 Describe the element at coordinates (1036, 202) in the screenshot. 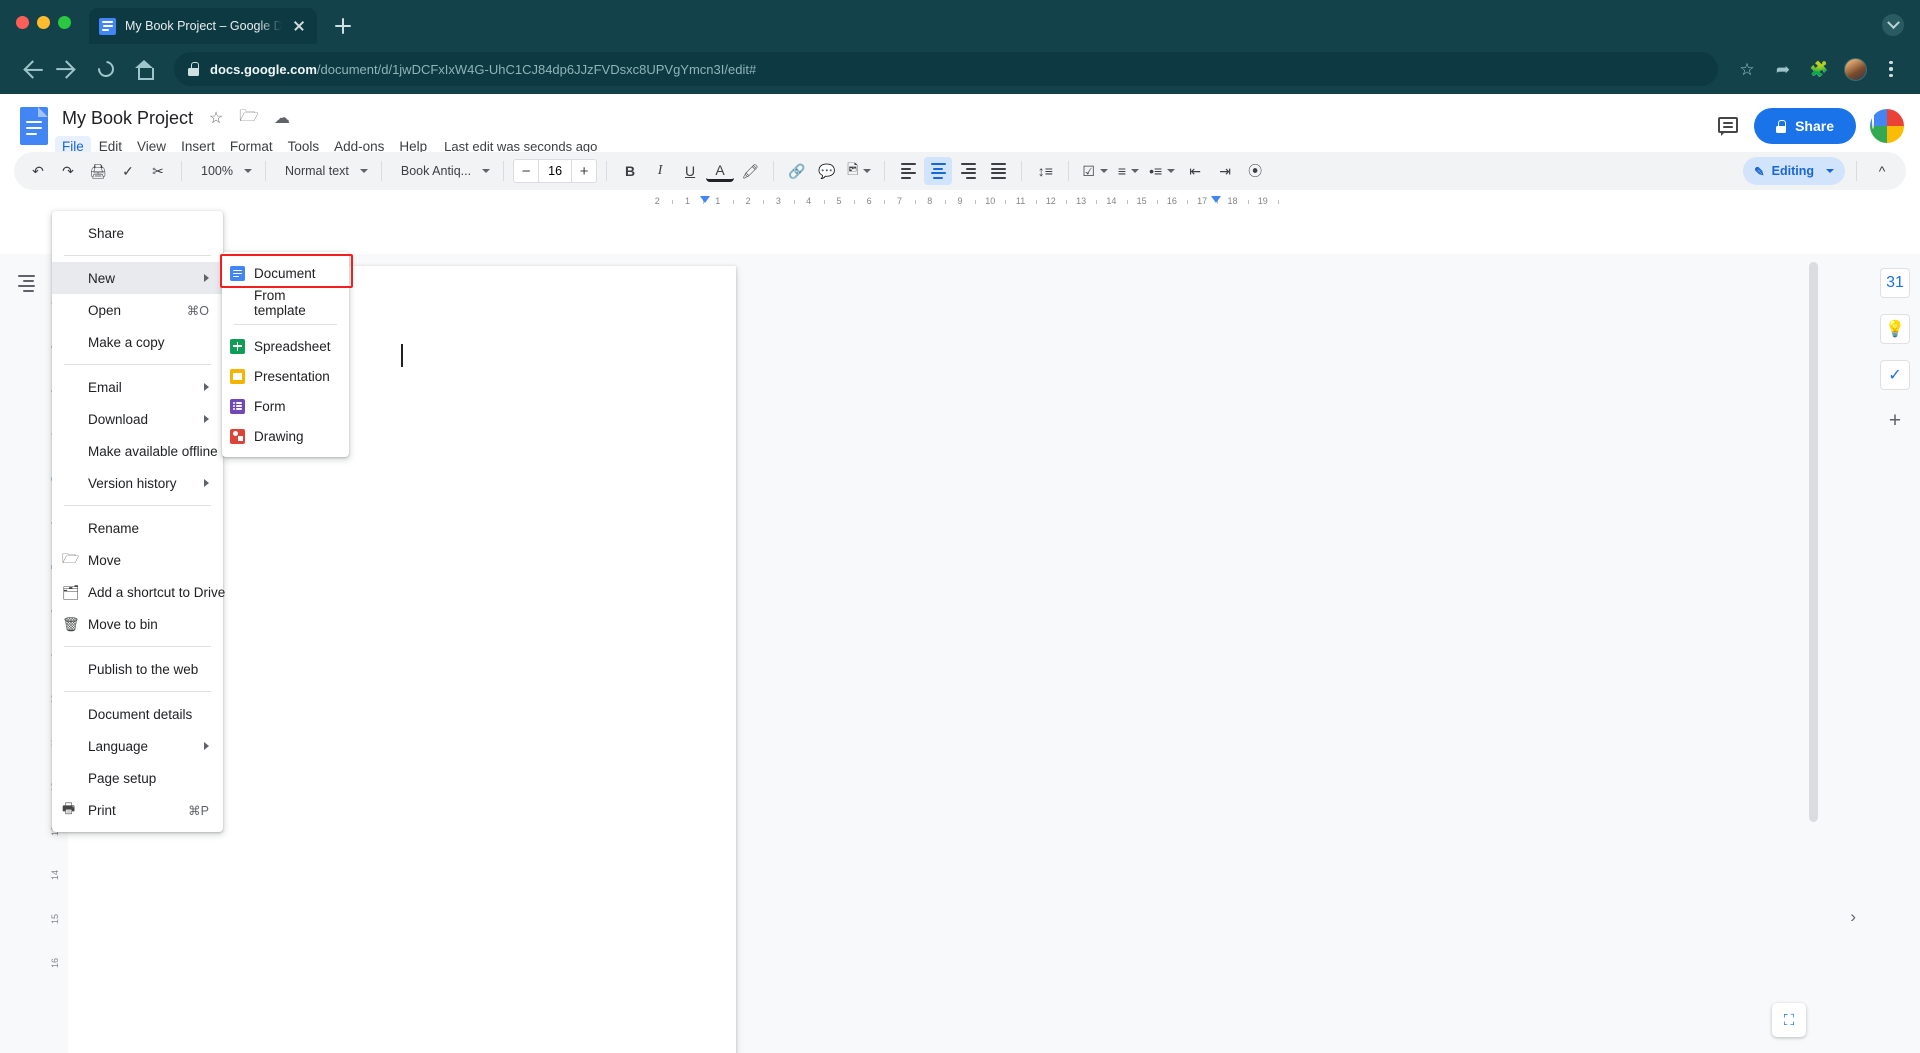

I see `ruler-tick` at that location.